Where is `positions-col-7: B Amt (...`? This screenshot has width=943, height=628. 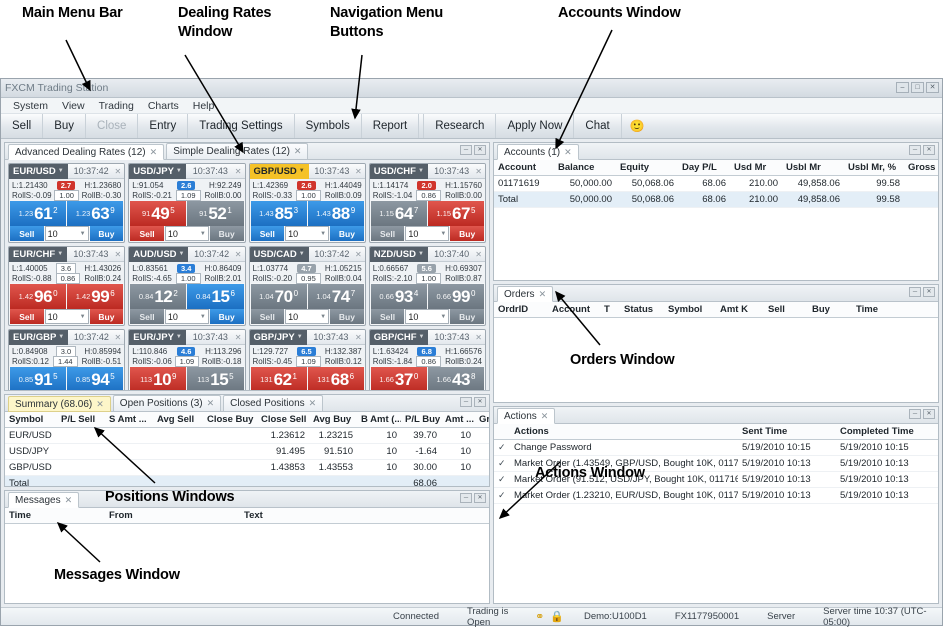 positions-col-7: B Amt (... is located at coordinates (379, 420).